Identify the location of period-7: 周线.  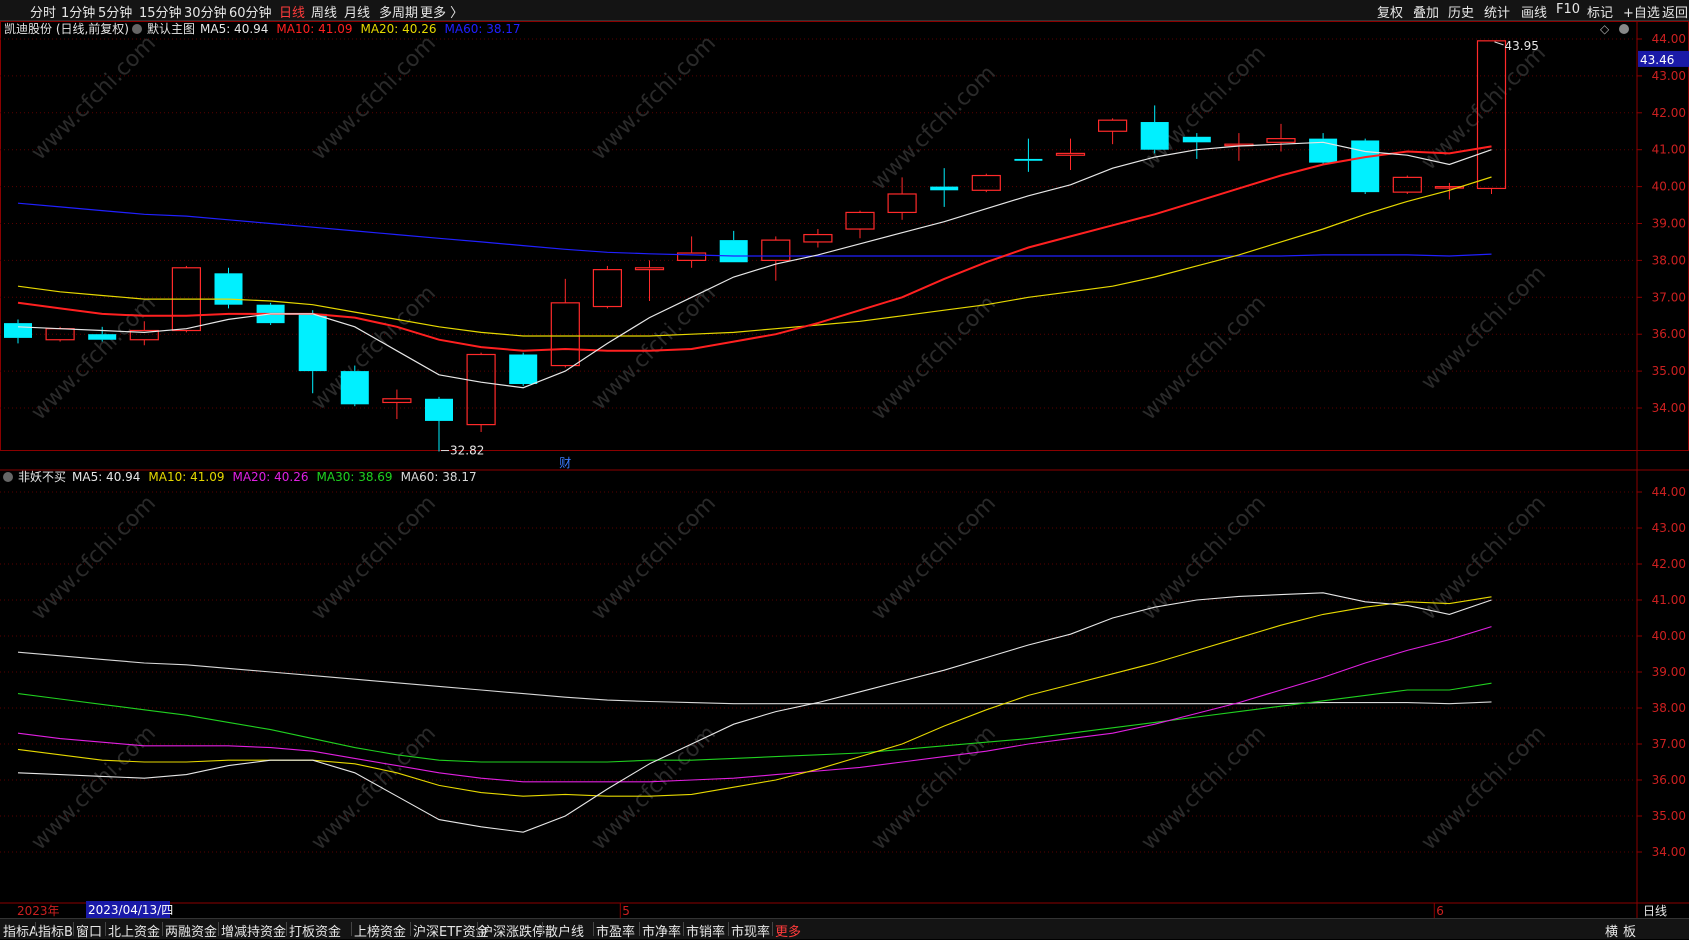
(324, 11).